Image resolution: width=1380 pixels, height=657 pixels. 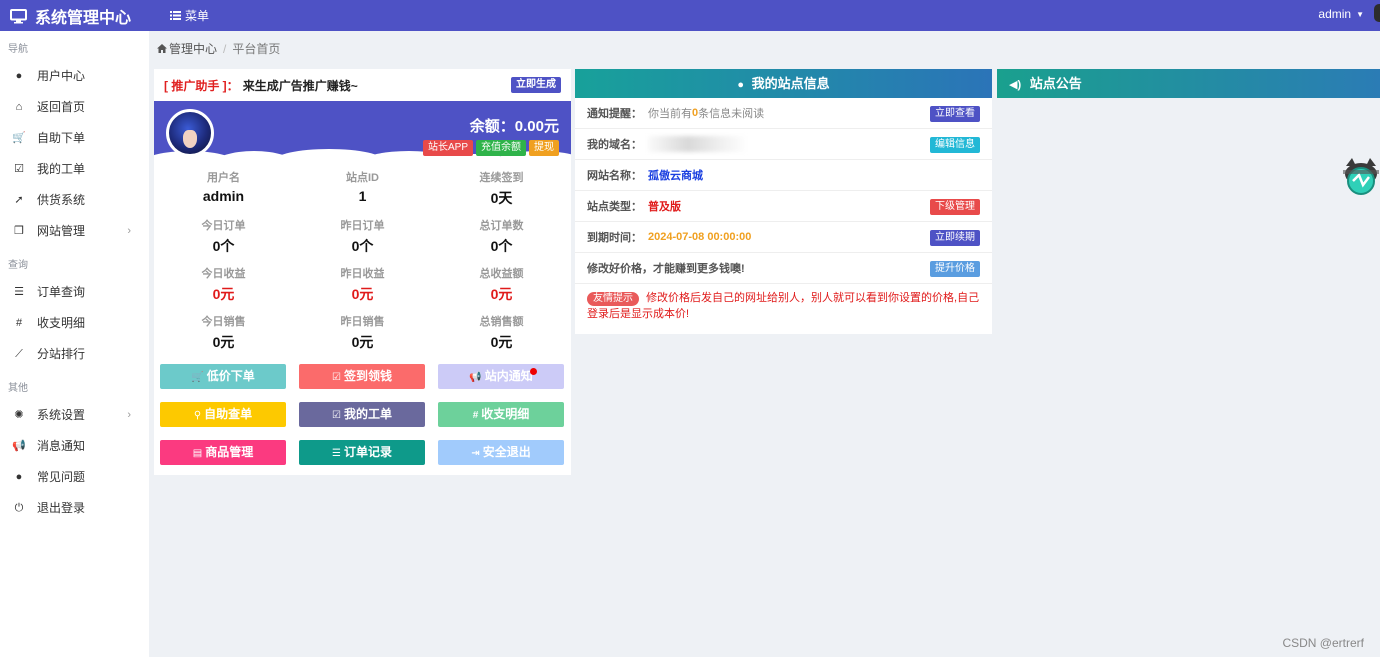 I want to click on sidebar-item: ❒ 网站管理 ›, so click(x=74, y=231).